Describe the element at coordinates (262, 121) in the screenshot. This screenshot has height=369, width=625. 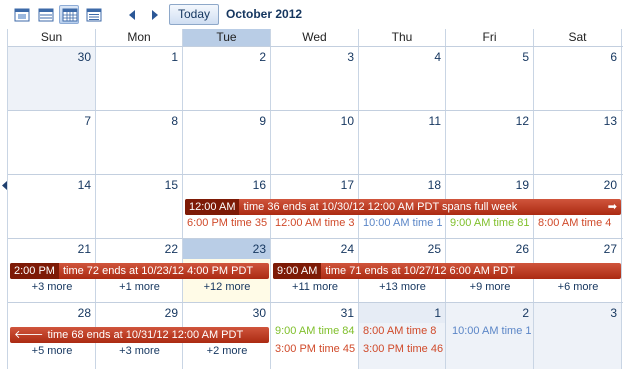
I see `day-number: 9` at that location.